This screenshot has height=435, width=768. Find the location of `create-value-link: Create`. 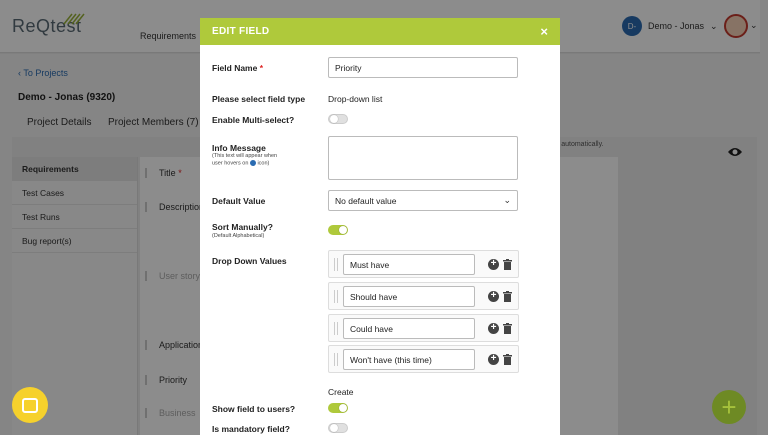

create-value-link: Create is located at coordinates (341, 392).